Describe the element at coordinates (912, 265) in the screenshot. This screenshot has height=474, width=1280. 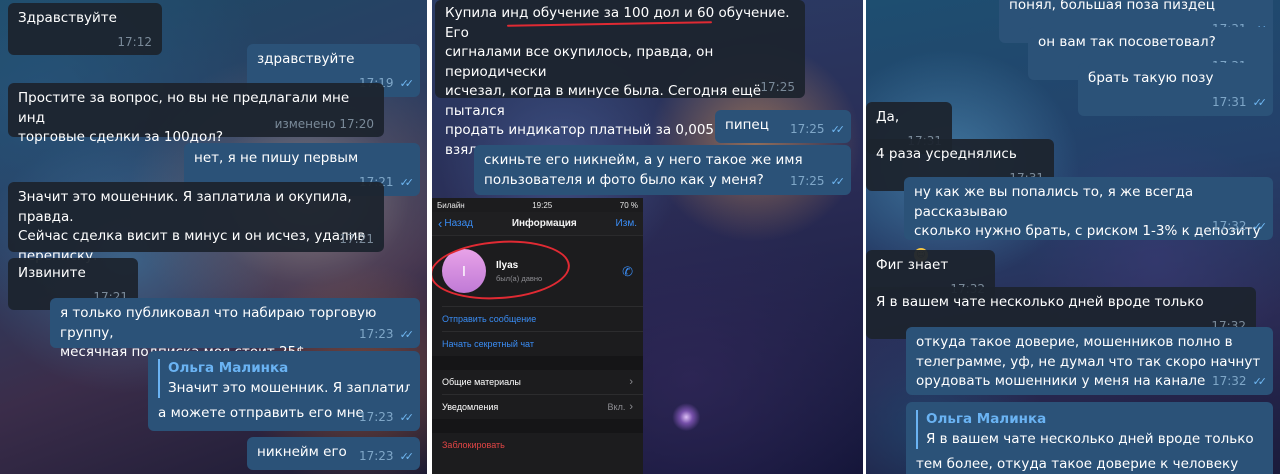
I see `message-text: Фиг знает` at that location.